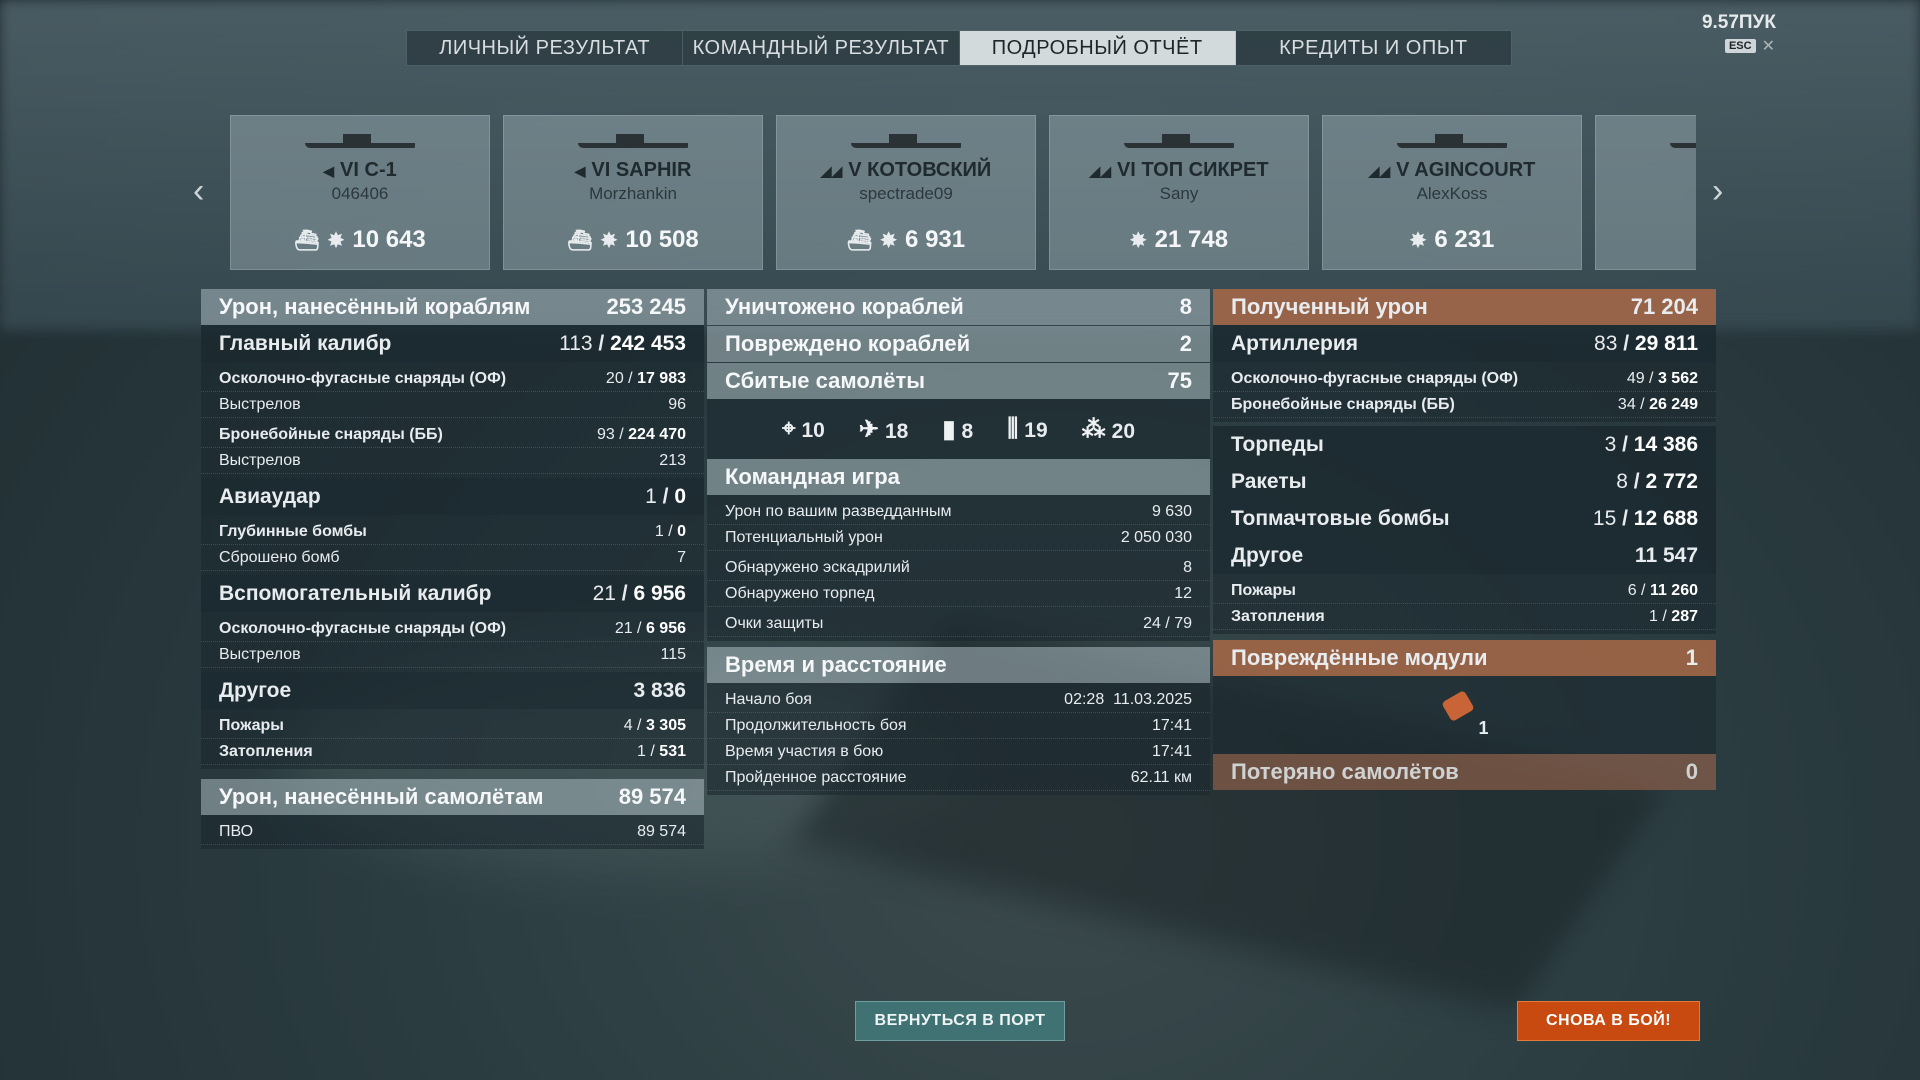 The height and width of the screenshot is (1080, 1920). What do you see at coordinates (545, 48) in the screenshot?
I see `tab-personal: ЛИЧНЫЙ РЕЗУЛЬТАТ` at bounding box center [545, 48].